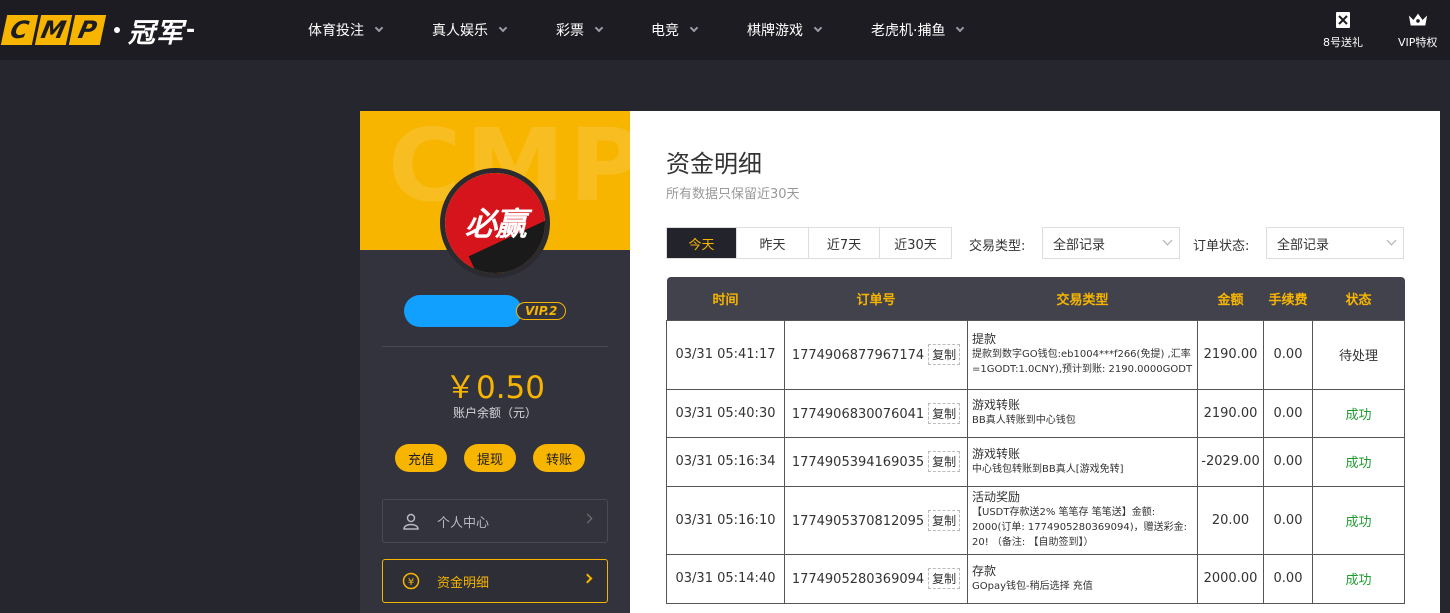 This screenshot has width=1450, height=613. Describe the element at coordinates (1230, 461) in the screenshot. I see `cell-amount: -2029.00` at that location.